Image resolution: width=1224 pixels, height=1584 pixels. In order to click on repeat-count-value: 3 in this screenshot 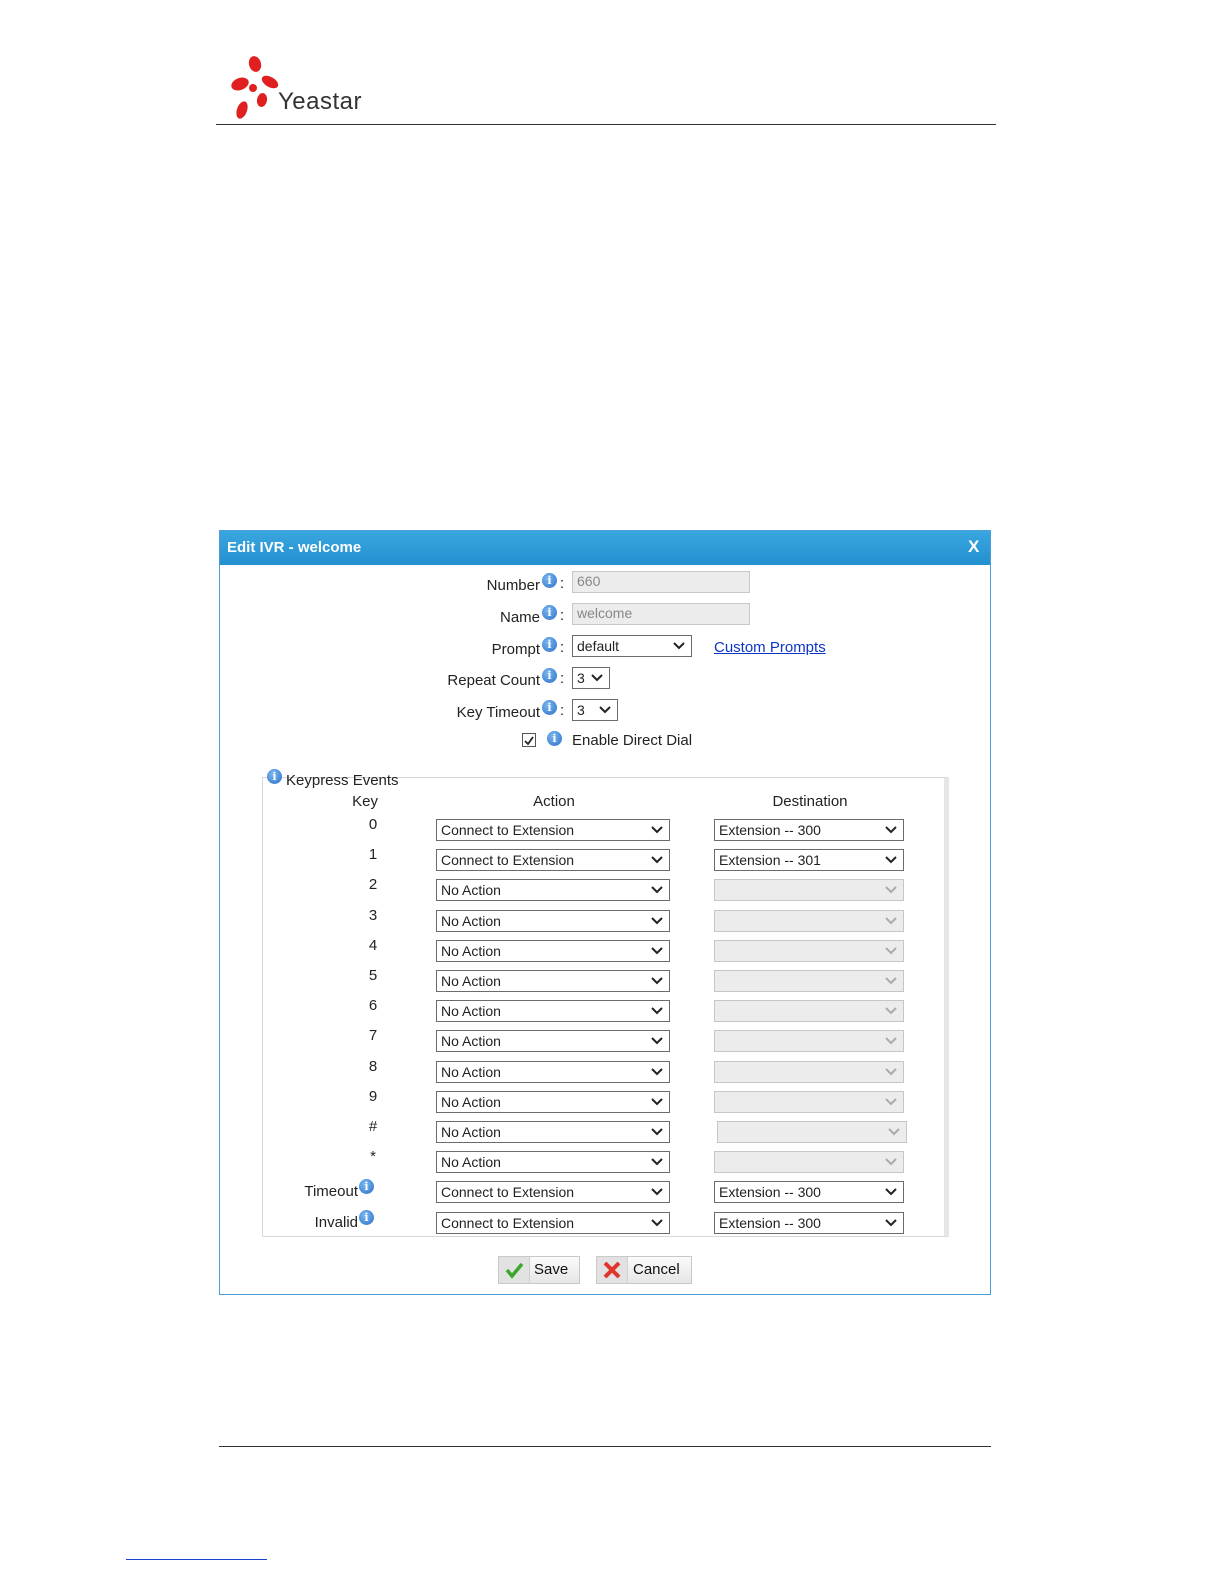, I will do `click(581, 678)`.